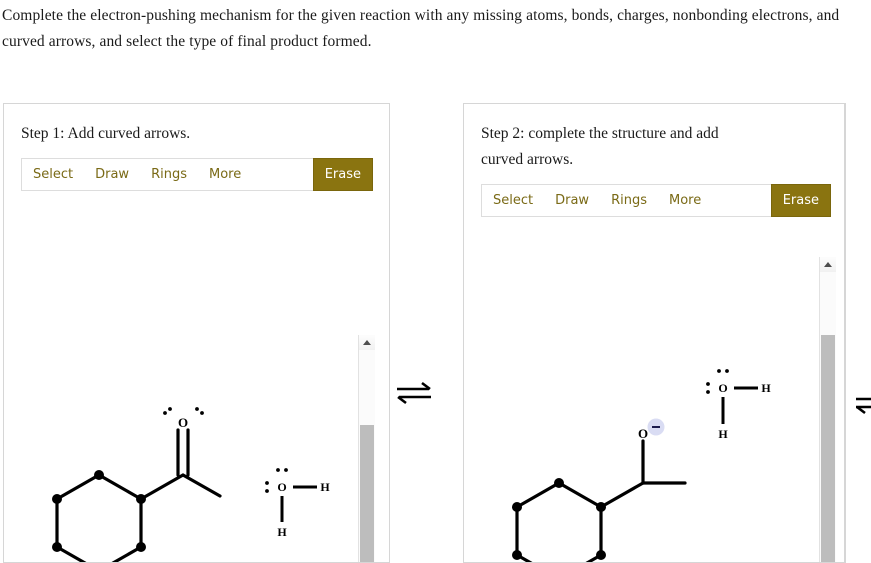 This screenshot has width=871, height=563. Describe the element at coordinates (162, 487) in the screenshot. I see `ring-to-carbonyl-bond` at that location.